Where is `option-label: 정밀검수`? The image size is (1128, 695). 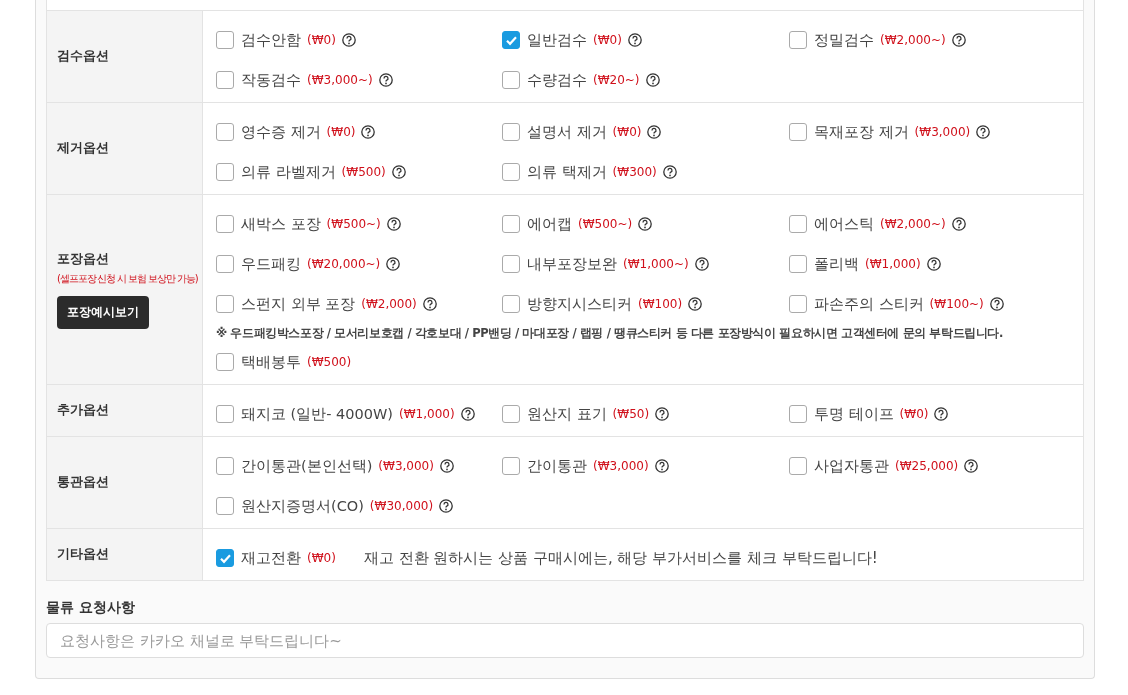
option-label: 정밀검수 is located at coordinates (844, 40).